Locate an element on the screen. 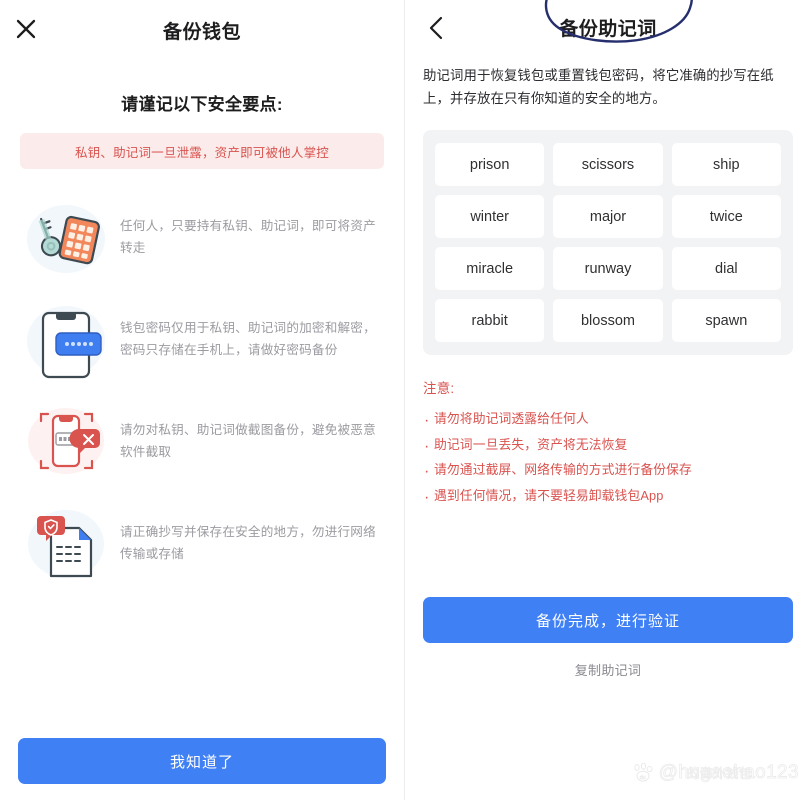 The height and width of the screenshot is (800, 811). list-item-label: 请勿对私钥、助记词做截图备份，避免被恶意软件截取 is located at coordinates (248, 440).